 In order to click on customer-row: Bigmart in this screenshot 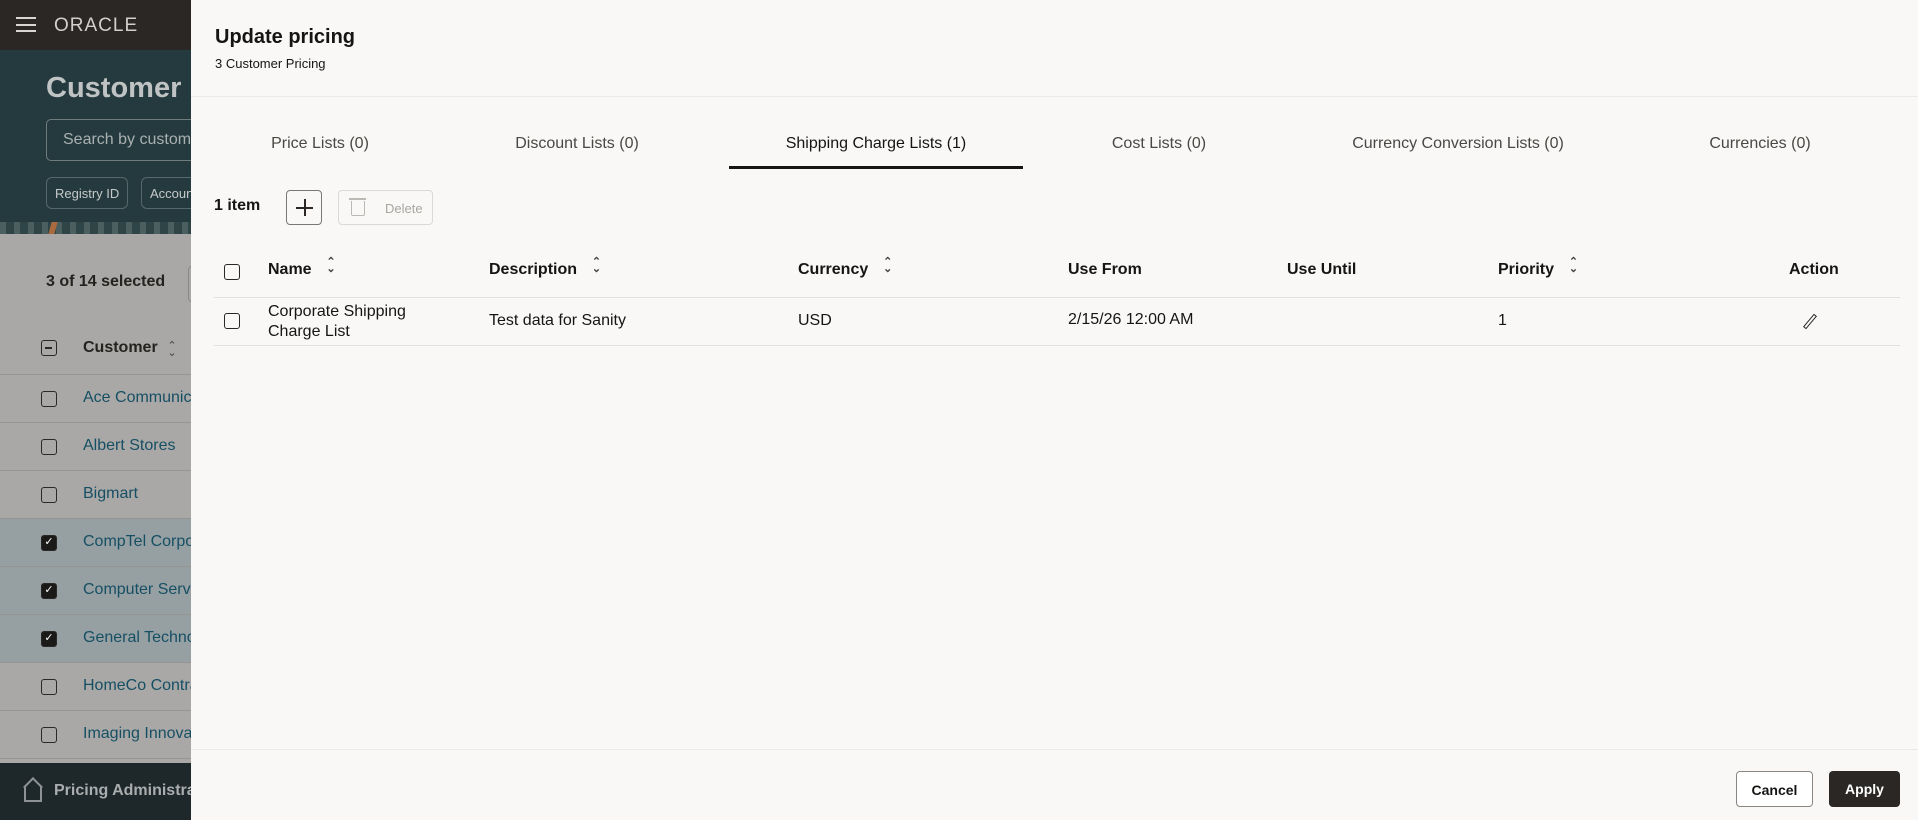, I will do `click(95, 495)`.